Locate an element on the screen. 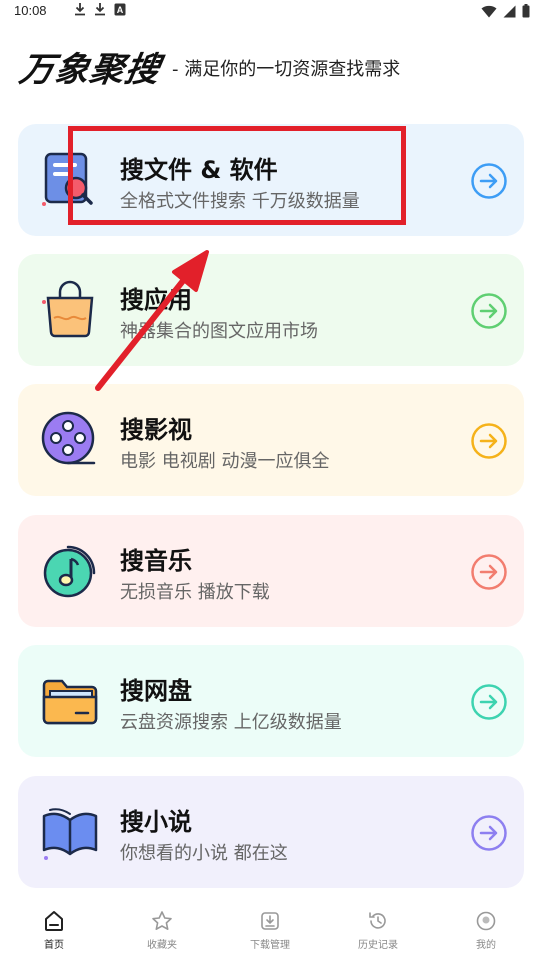 Image resolution: width=540 pixels, height=960 pixels. notification-icons: A is located at coordinates (100, 9).